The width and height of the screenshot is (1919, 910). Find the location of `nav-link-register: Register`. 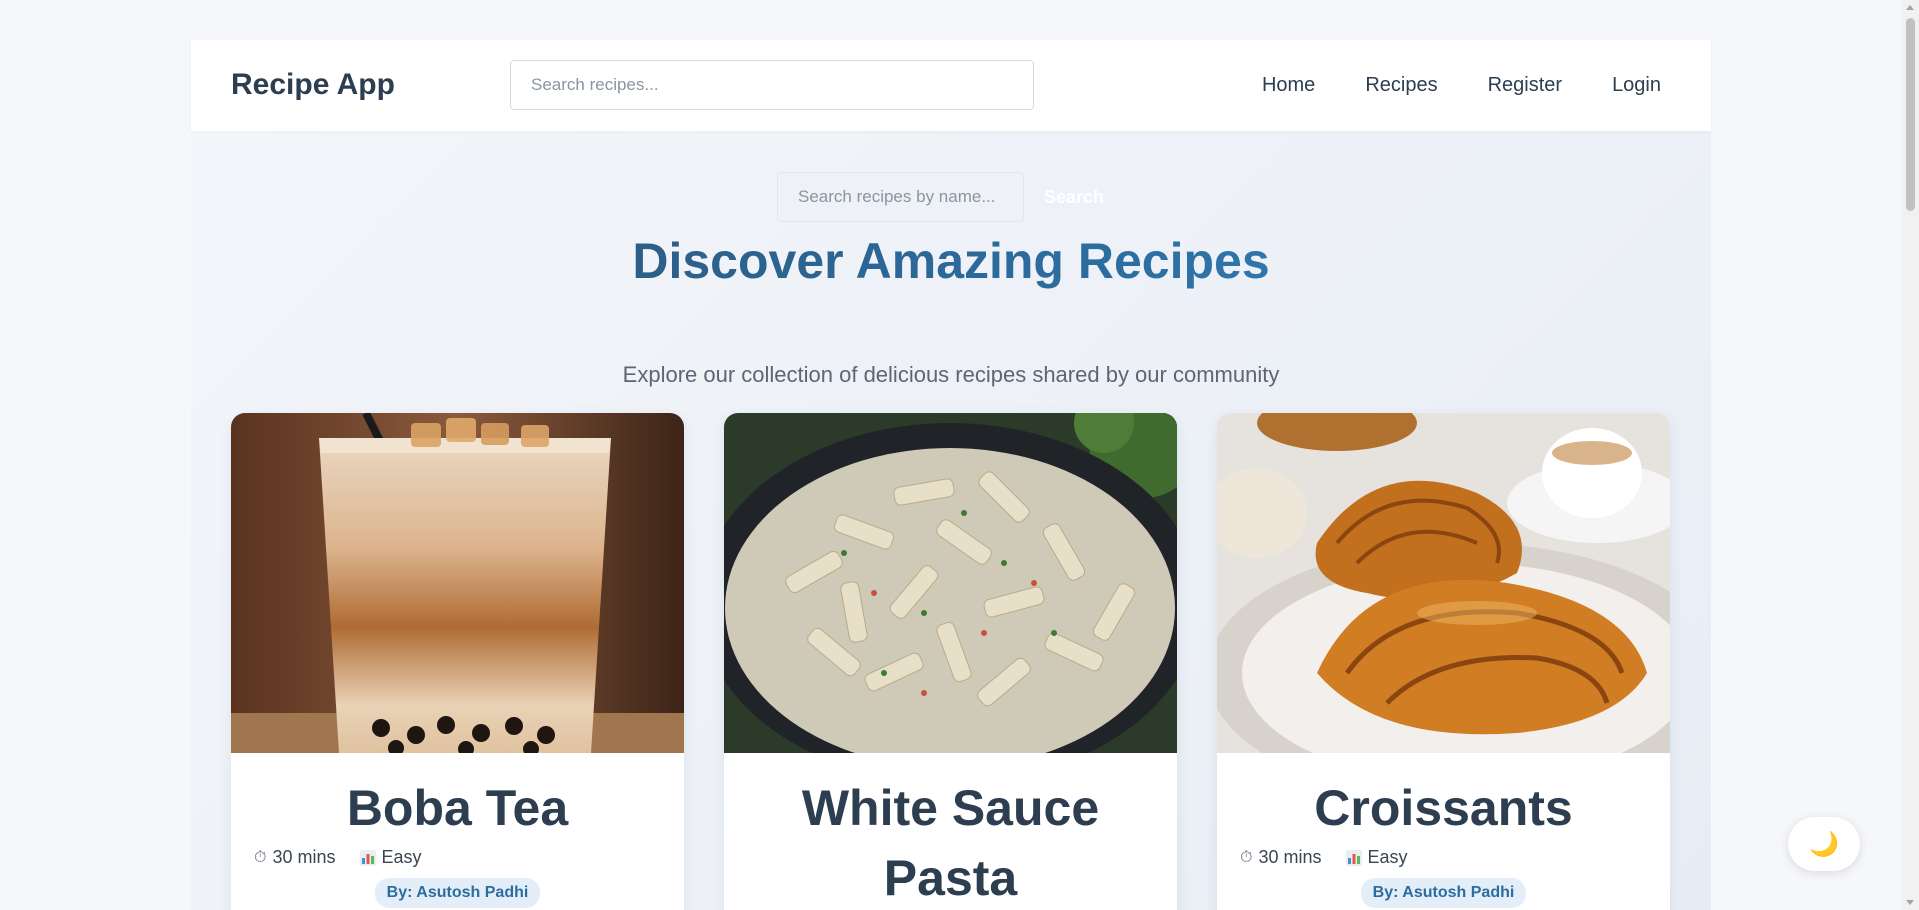

nav-link-register: Register is located at coordinates (1525, 85).